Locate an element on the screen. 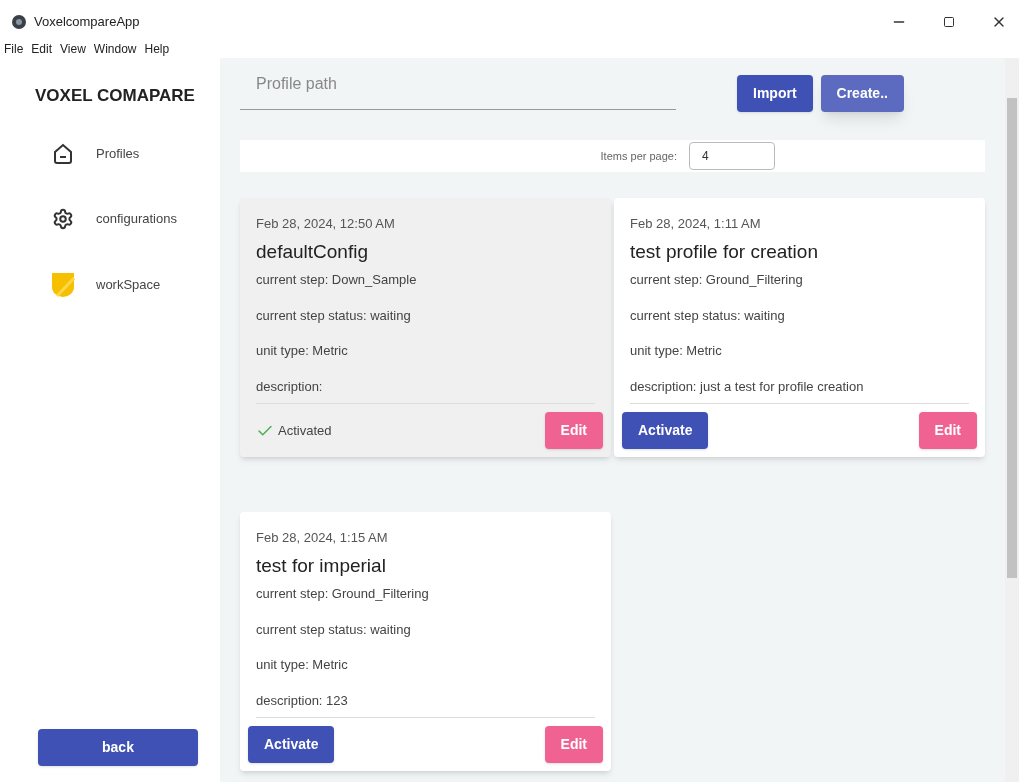 This screenshot has width=1019, height=782. profile-path-field: Profile path is located at coordinates (458, 84).